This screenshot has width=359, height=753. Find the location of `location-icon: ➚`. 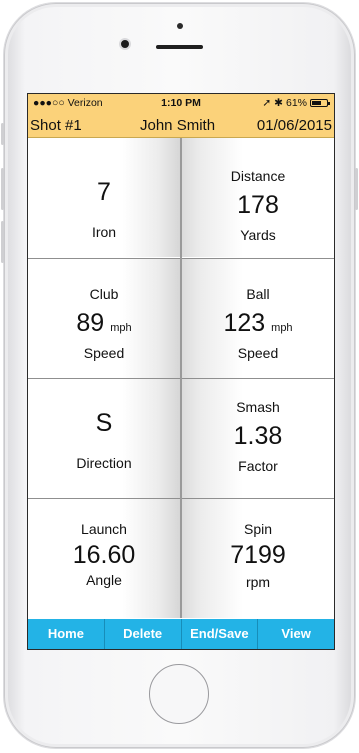

location-icon: ➚ is located at coordinates (267, 103).